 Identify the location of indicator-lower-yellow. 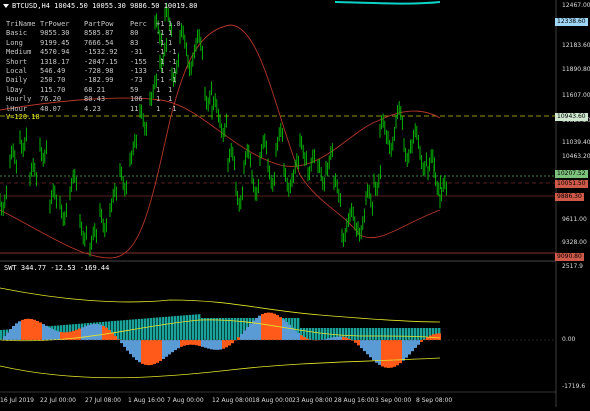
(220, 368).